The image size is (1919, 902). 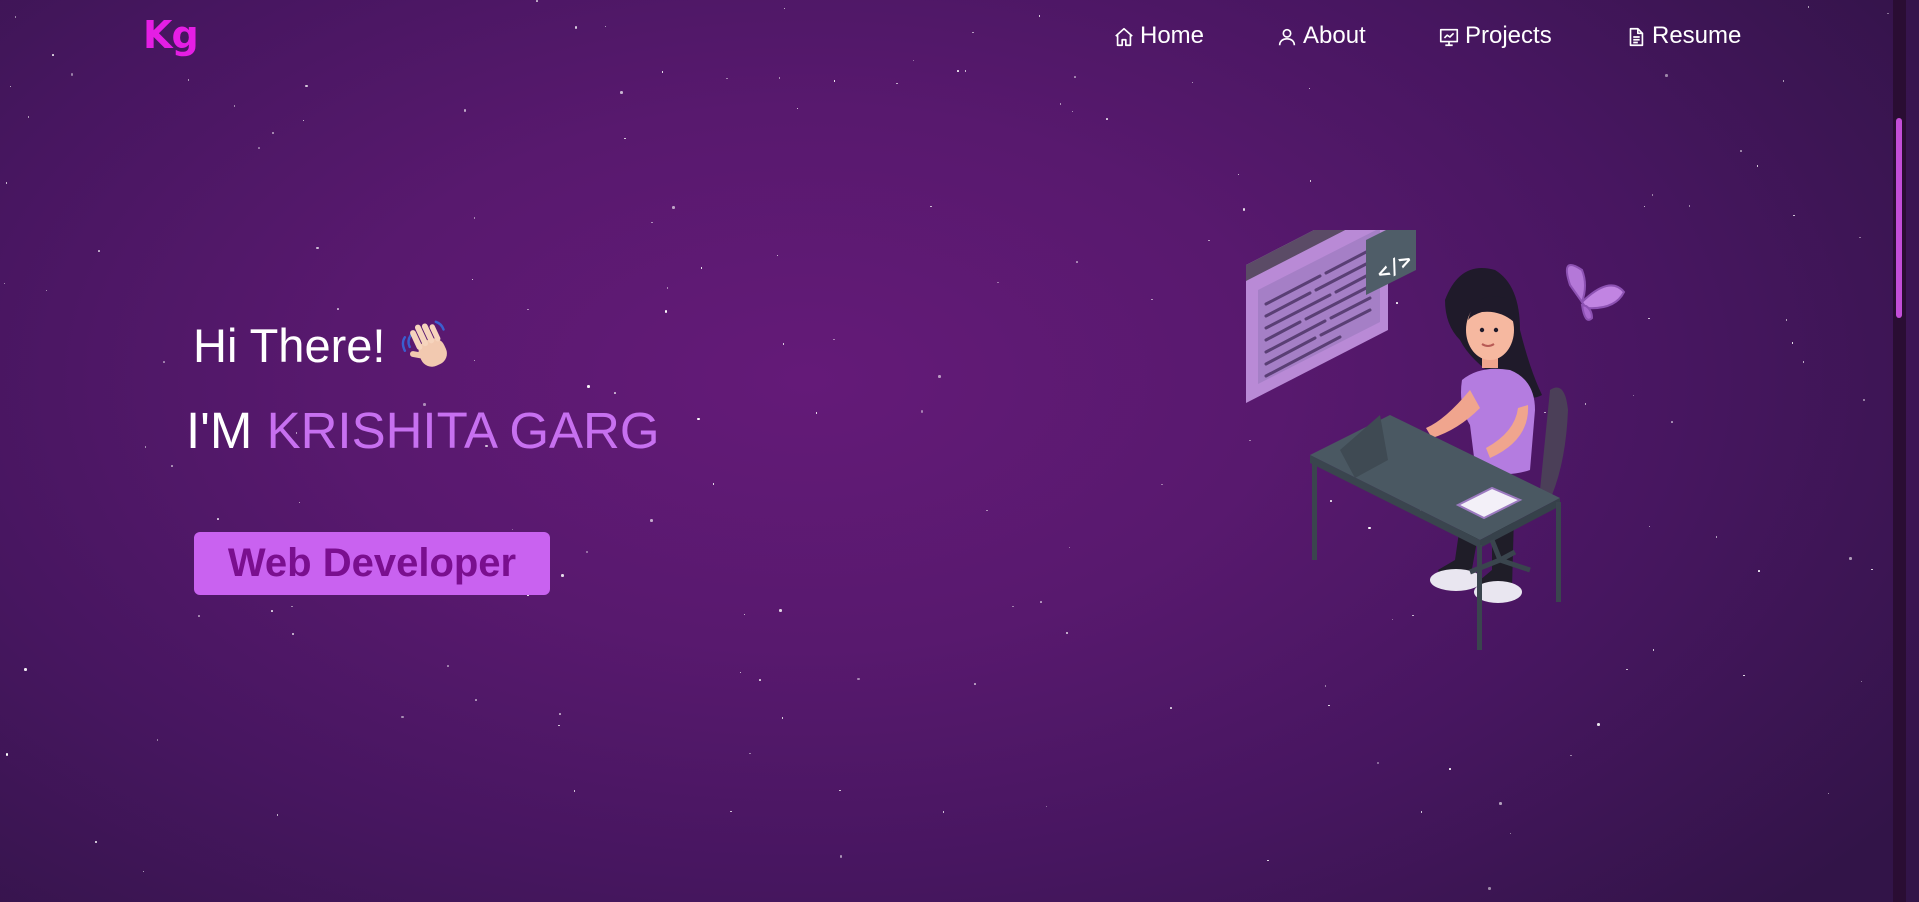 What do you see at coordinates (1899, 451) in the screenshot?
I see `scrollbar` at bounding box center [1899, 451].